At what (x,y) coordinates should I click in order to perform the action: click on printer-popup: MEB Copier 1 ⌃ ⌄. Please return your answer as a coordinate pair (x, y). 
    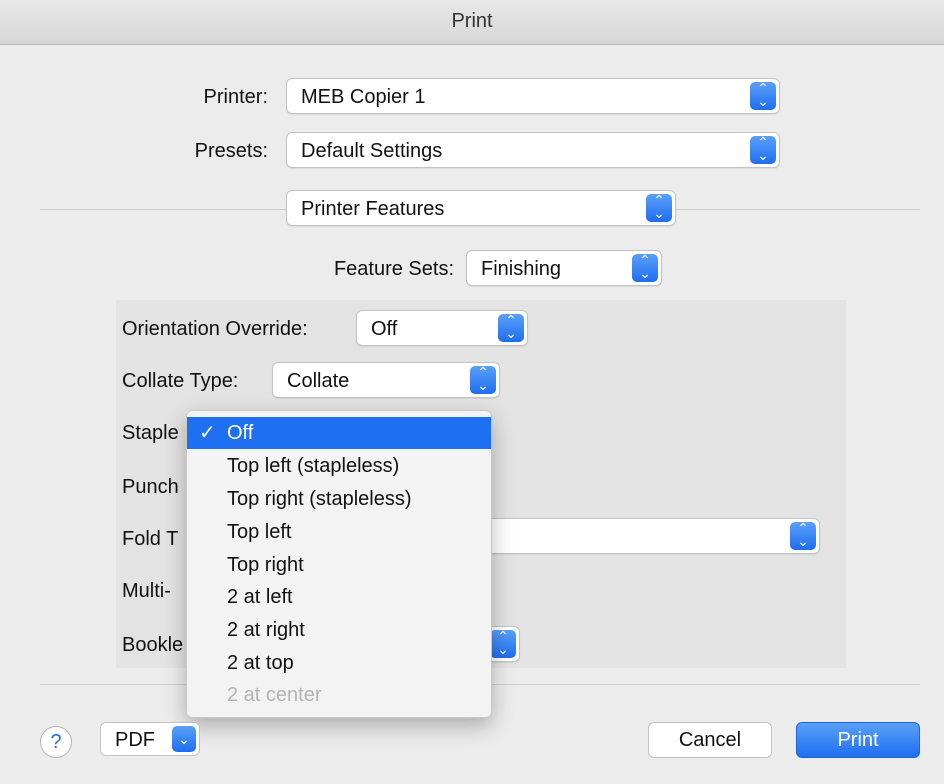
    Looking at the image, I should click on (533, 96).